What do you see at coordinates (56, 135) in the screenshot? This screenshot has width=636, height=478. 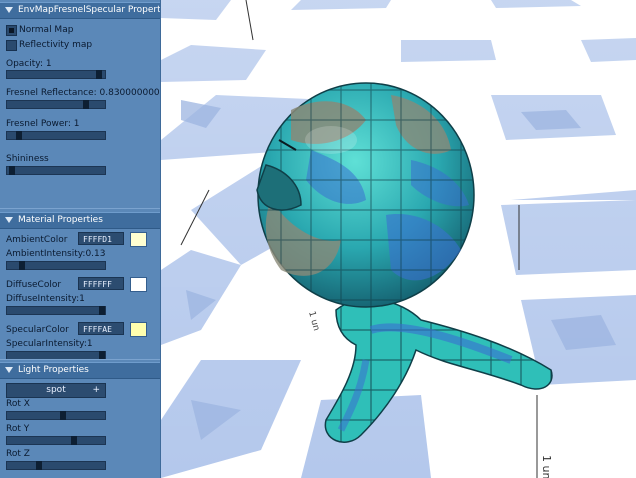 I see `fresnel-power-slider` at bounding box center [56, 135].